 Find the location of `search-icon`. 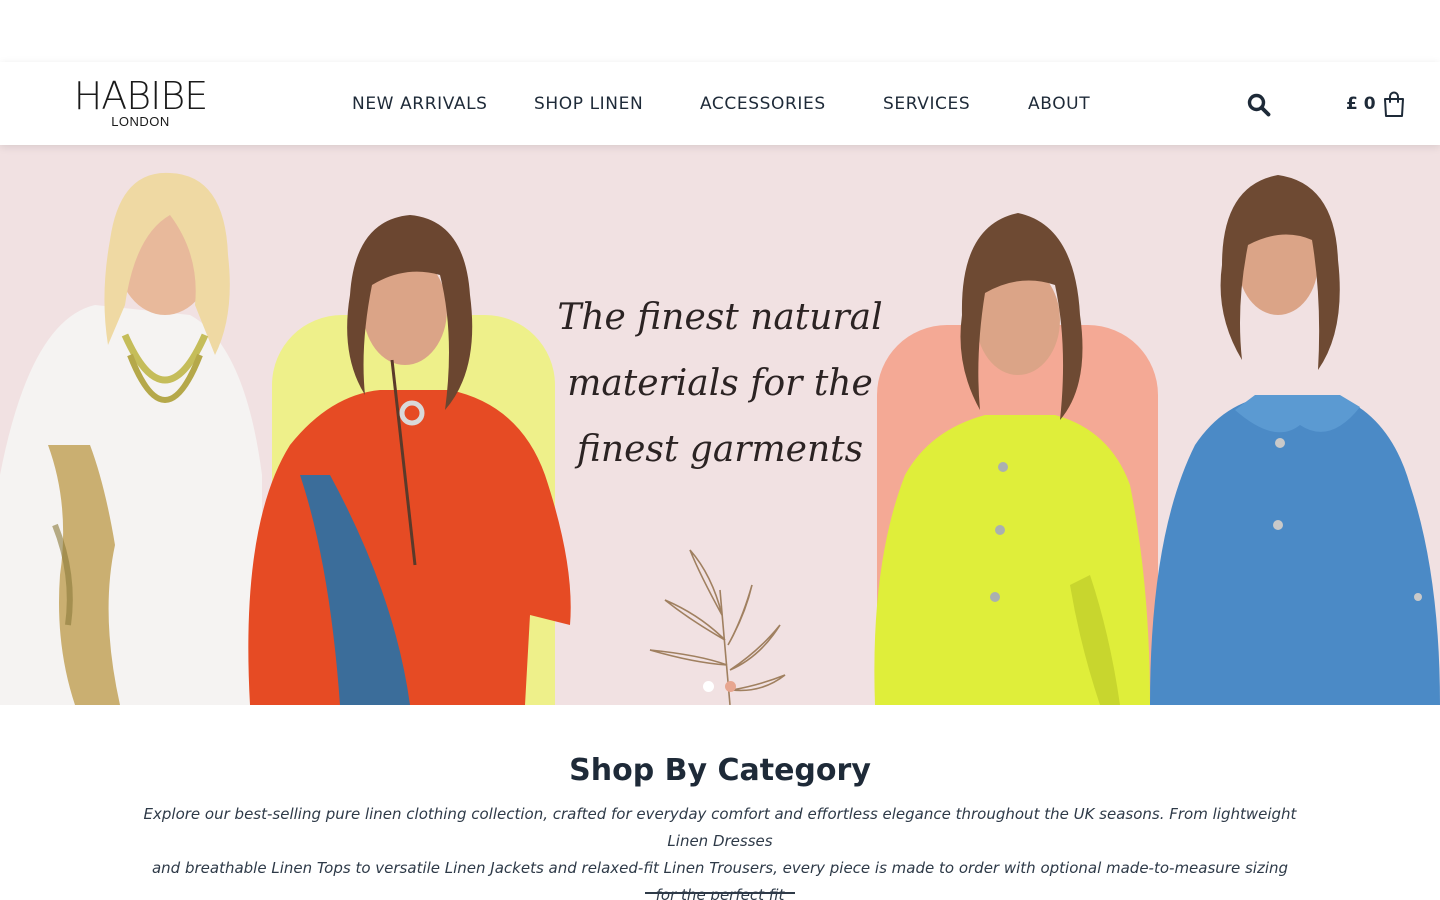

search-icon is located at coordinates (1259, 105).